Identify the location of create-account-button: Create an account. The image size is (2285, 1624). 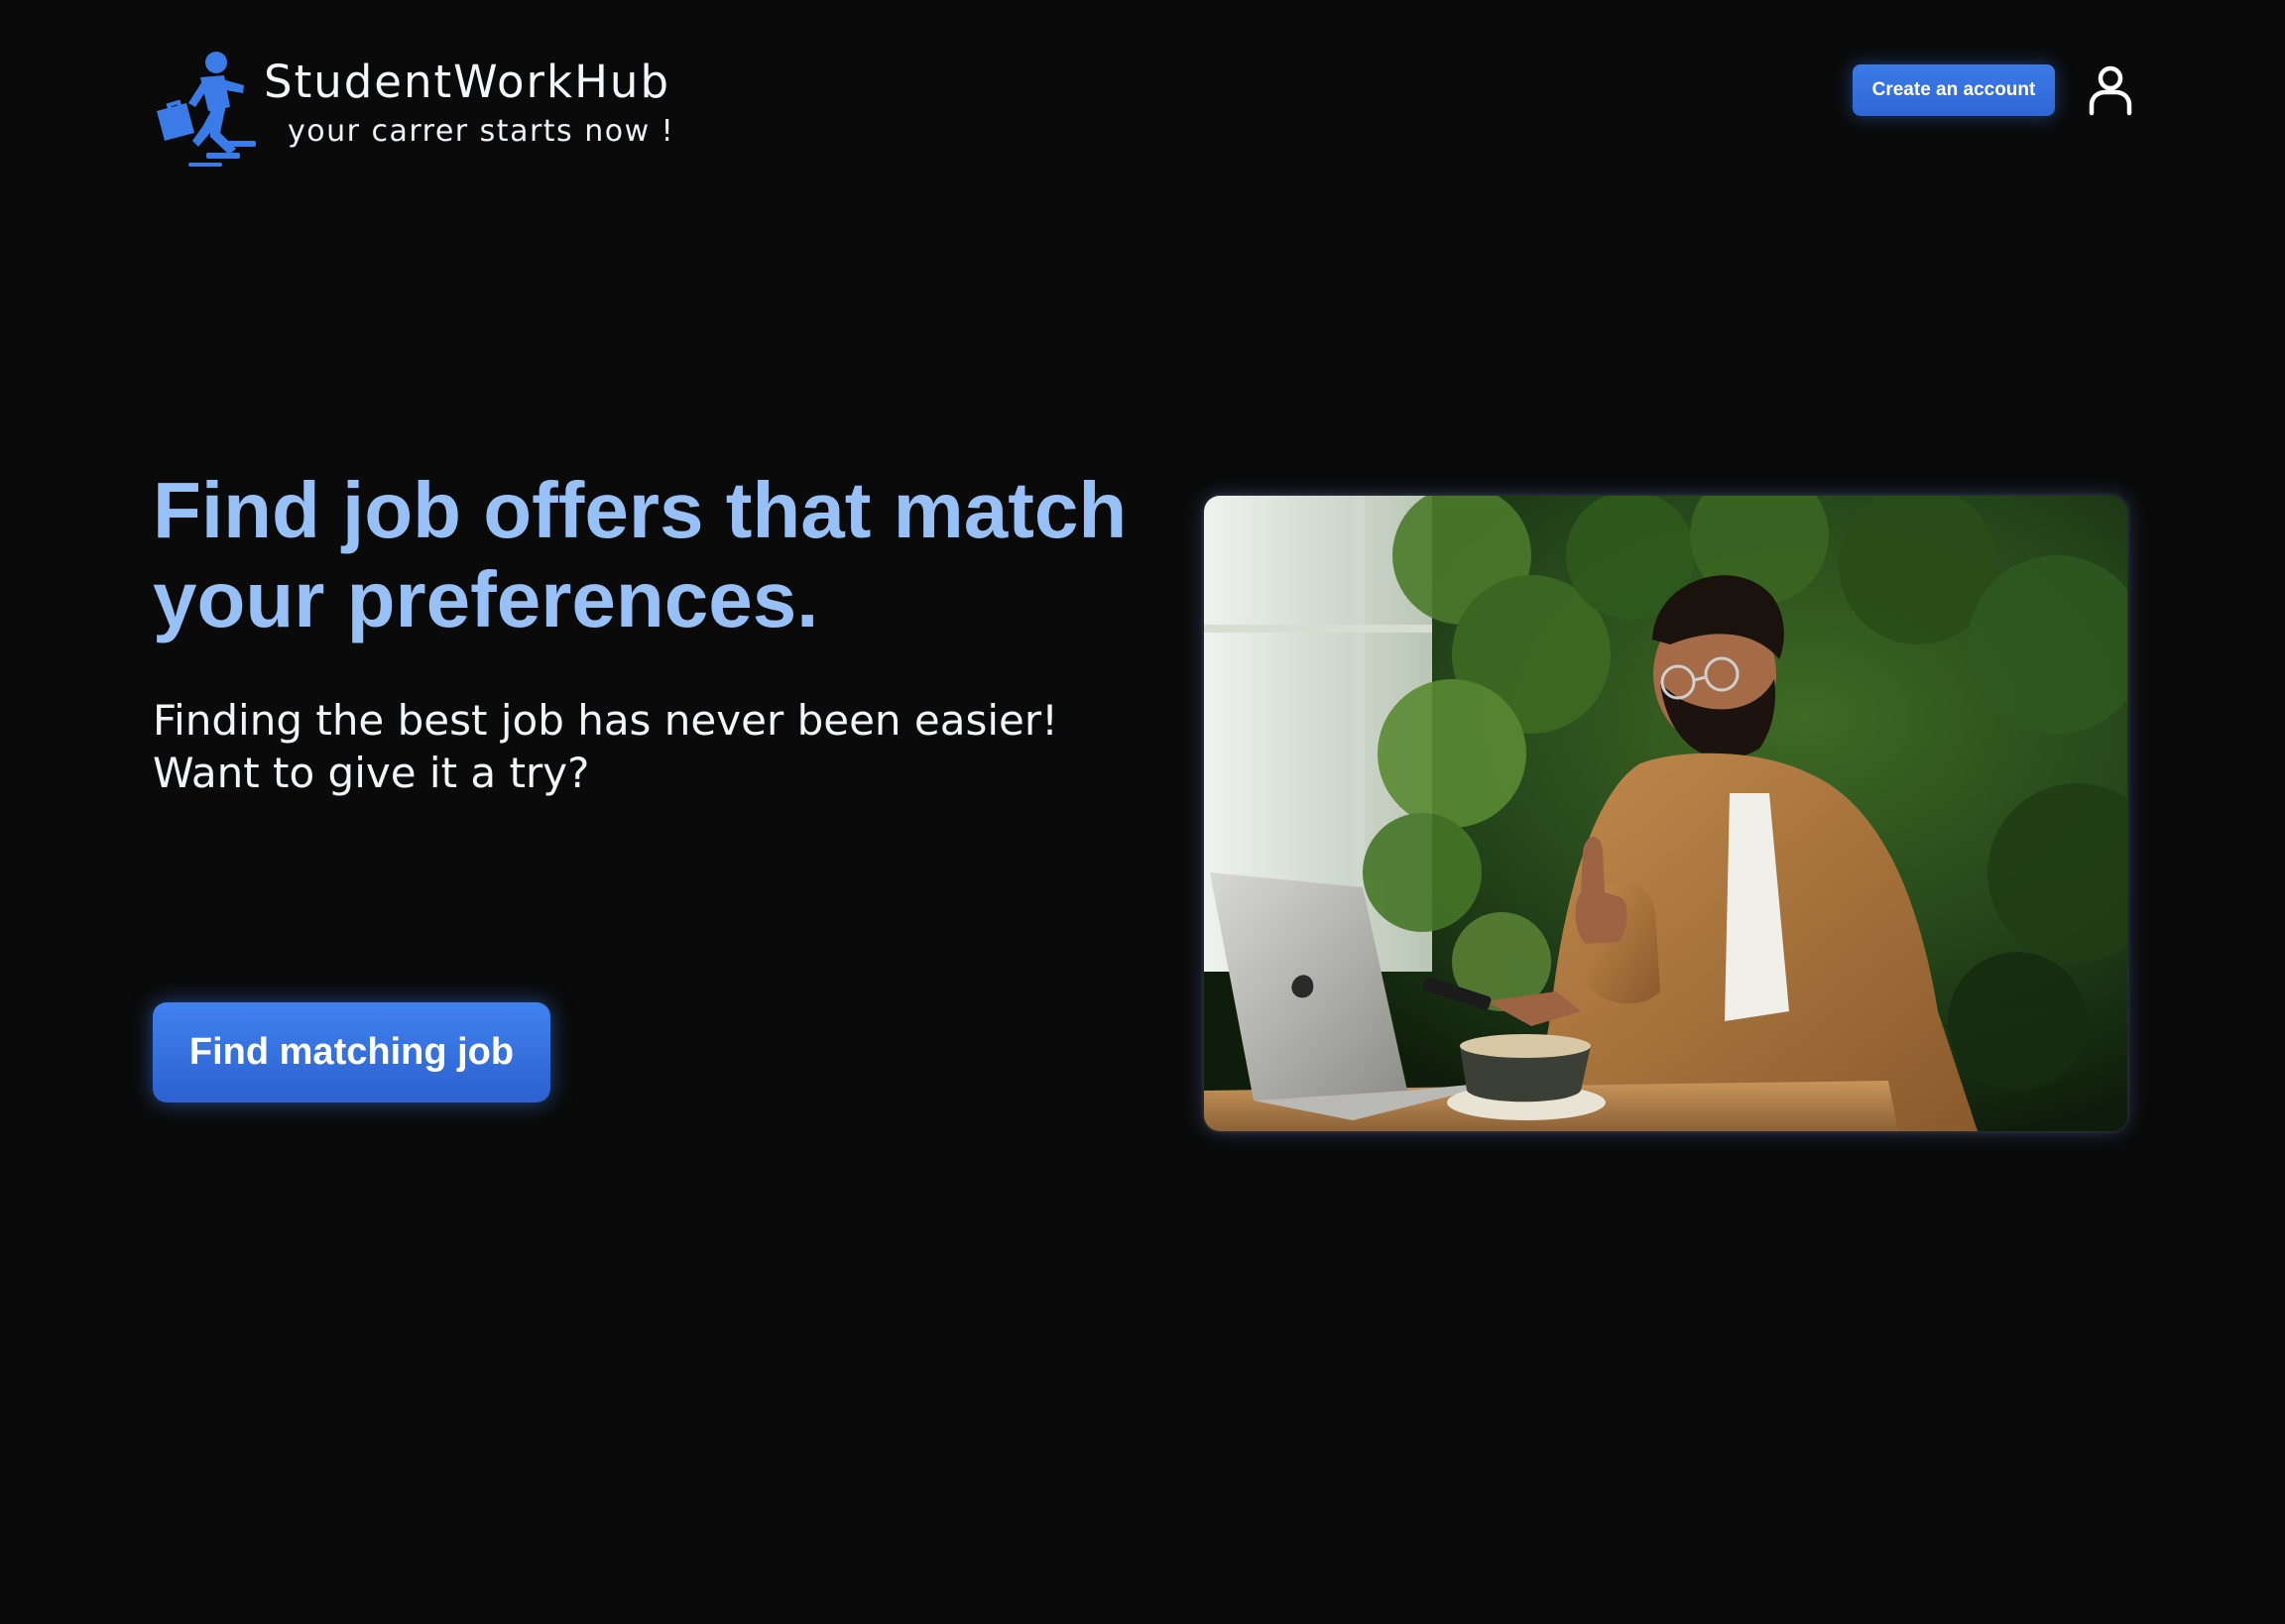
(1954, 90).